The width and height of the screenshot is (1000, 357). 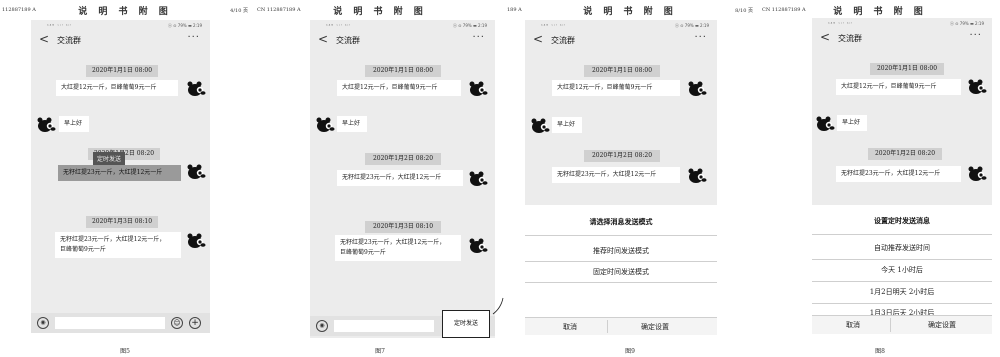 What do you see at coordinates (119, 173) in the screenshot?
I see `message-bubble-selected: 无籽红提23元一斤，大红提12元一斤` at bounding box center [119, 173].